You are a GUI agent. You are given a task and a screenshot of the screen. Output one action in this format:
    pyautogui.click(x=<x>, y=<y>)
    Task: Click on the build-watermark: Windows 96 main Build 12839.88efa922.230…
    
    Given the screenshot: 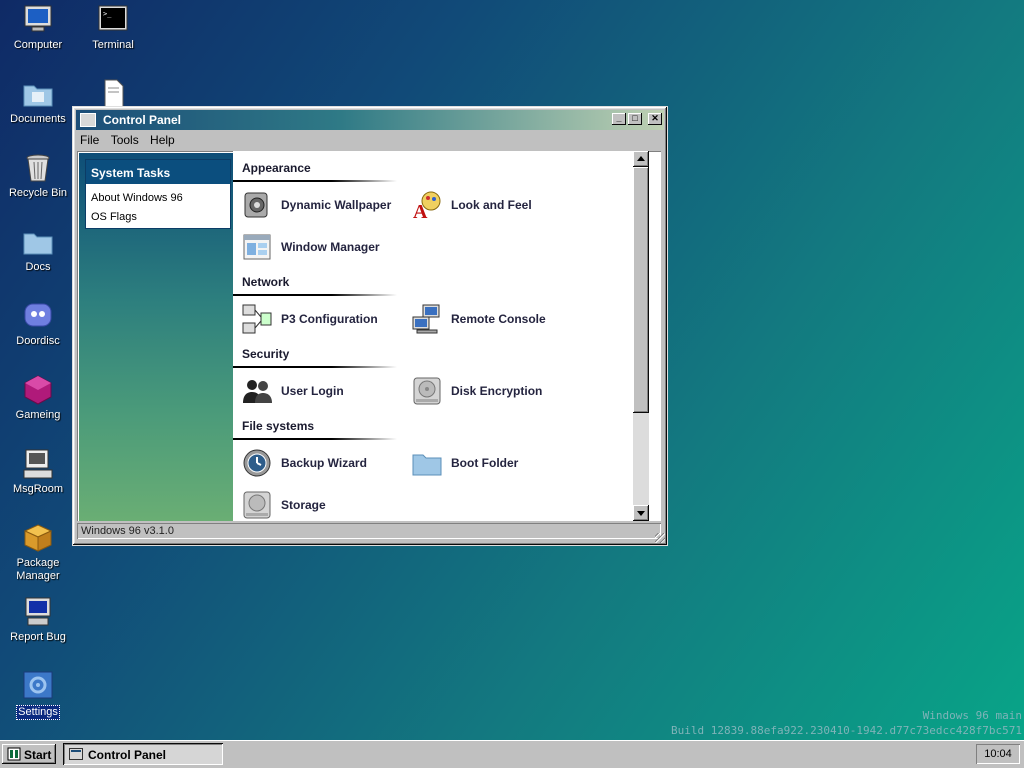 What is the action you would take?
    pyautogui.click(x=846, y=723)
    